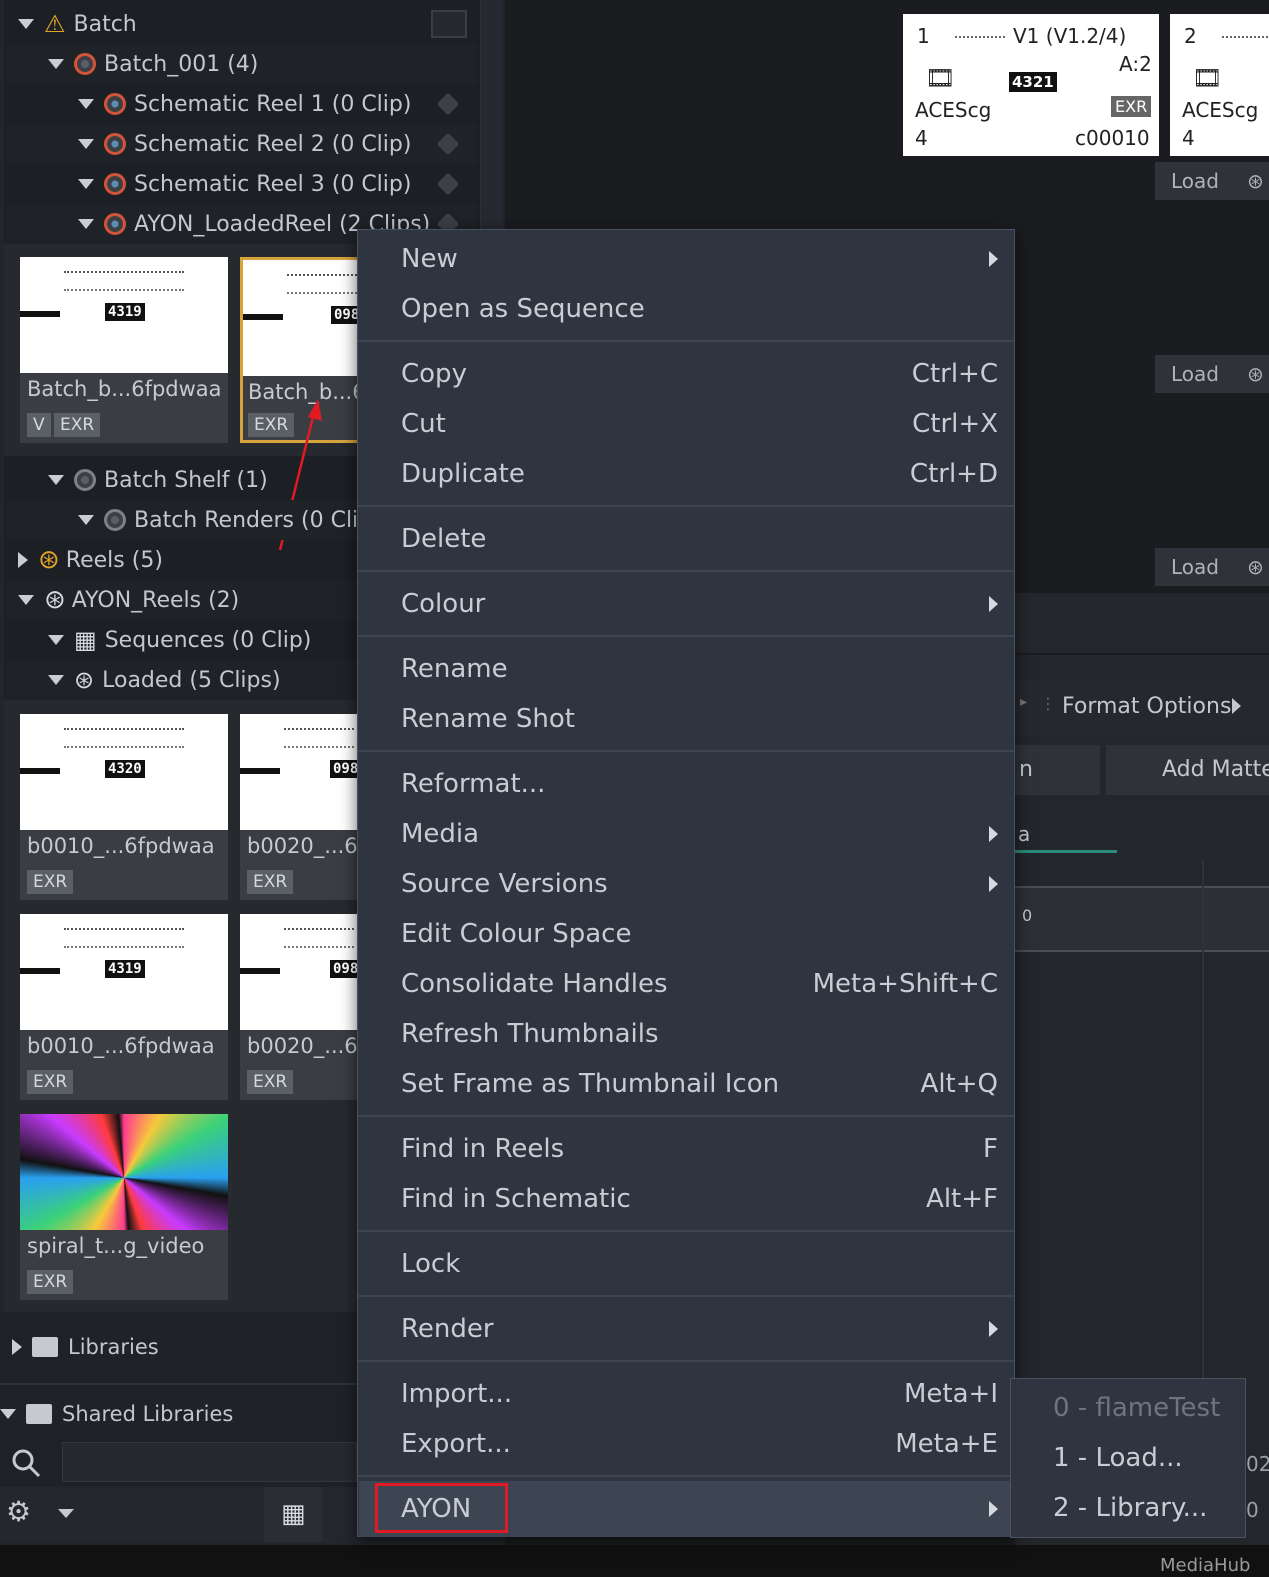 This screenshot has width=1269, height=1577. Describe the element at coordinates (241, 144) in the screenshot. I see `tree-item-schematic-reel-2: Schematic Reel 2 (0 Clip)` at that location.